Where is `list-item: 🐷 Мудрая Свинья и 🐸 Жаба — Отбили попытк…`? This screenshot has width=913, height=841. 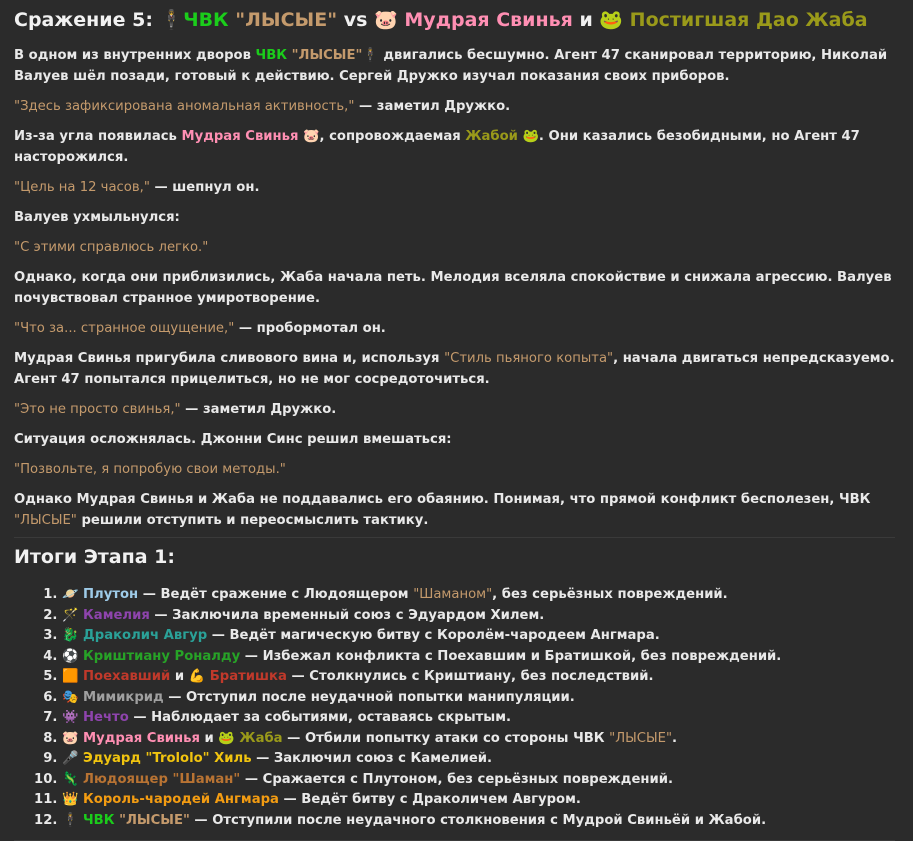
list-item: 🐷 Мудрая Свинья и 🐸 Жаба — Отбили попытк… is located at coordinates (478, 739).